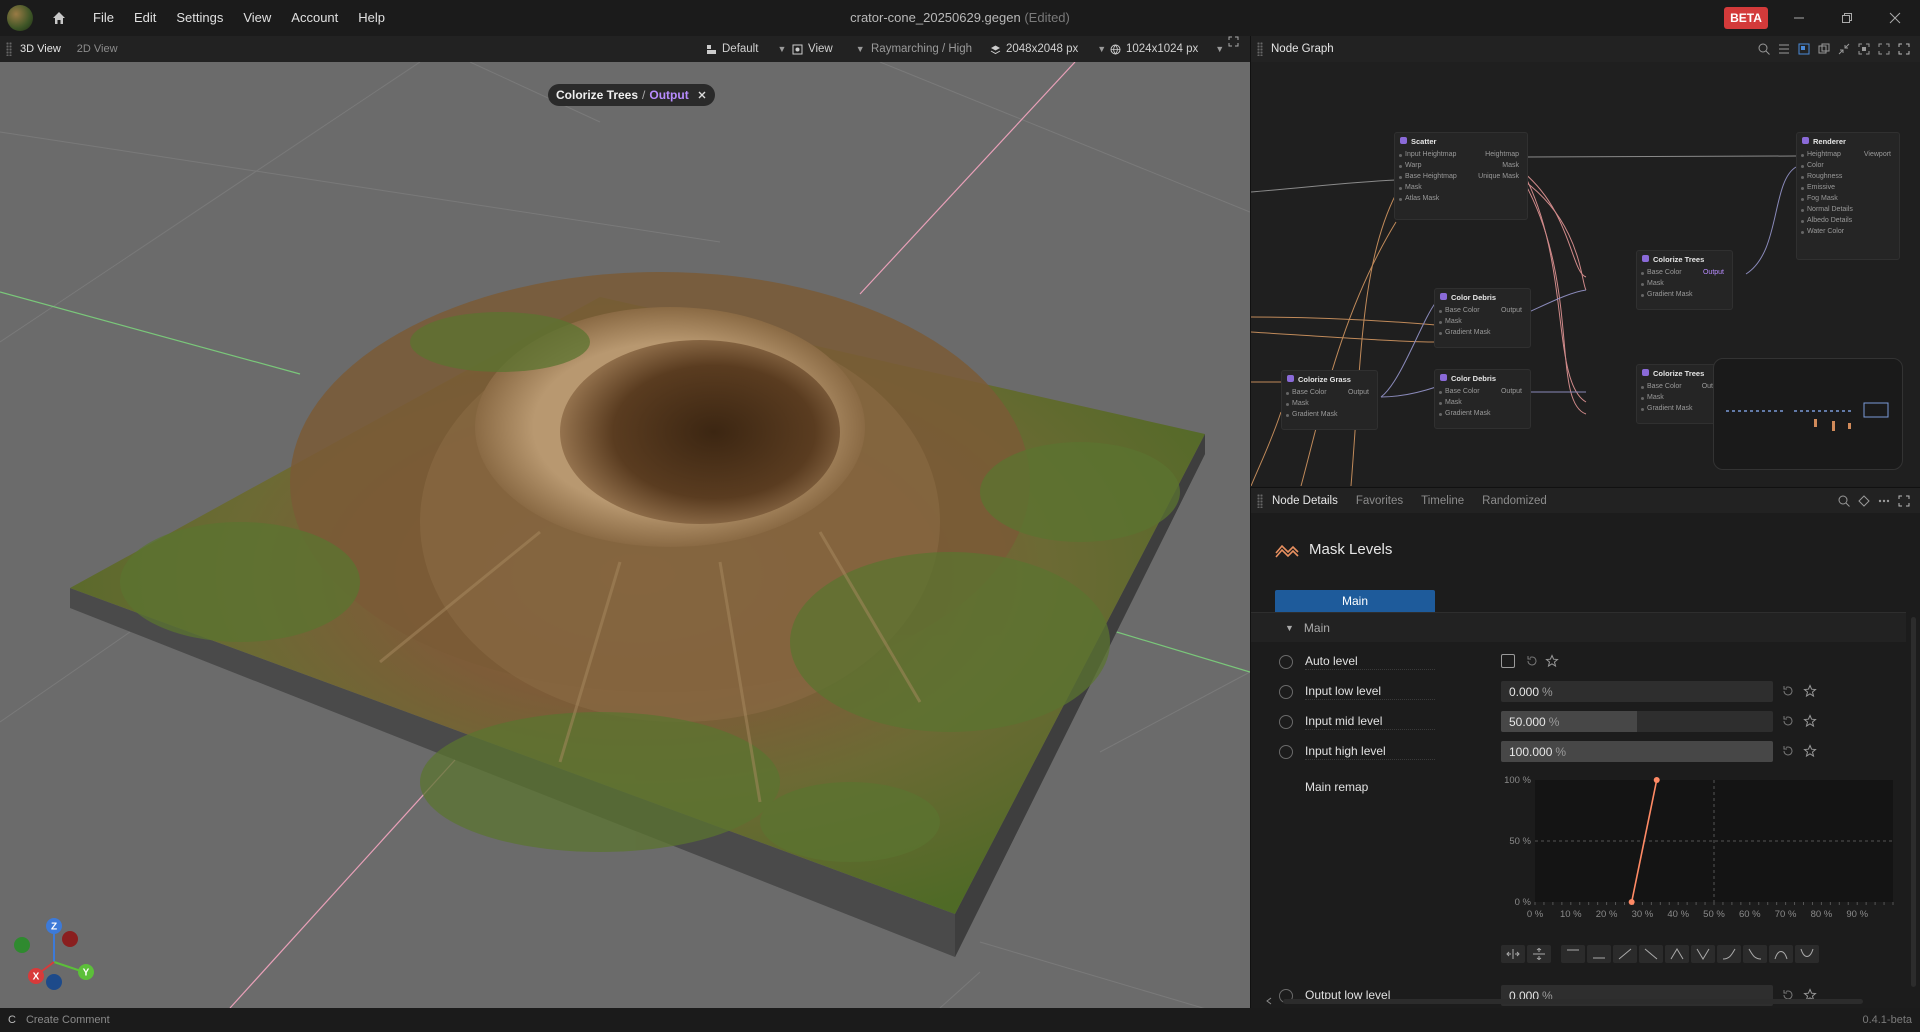  What do you see at coordinates (1355, 601) in the screenshot?
I see `tab-main: Main` at bounding box center [1355, 601].